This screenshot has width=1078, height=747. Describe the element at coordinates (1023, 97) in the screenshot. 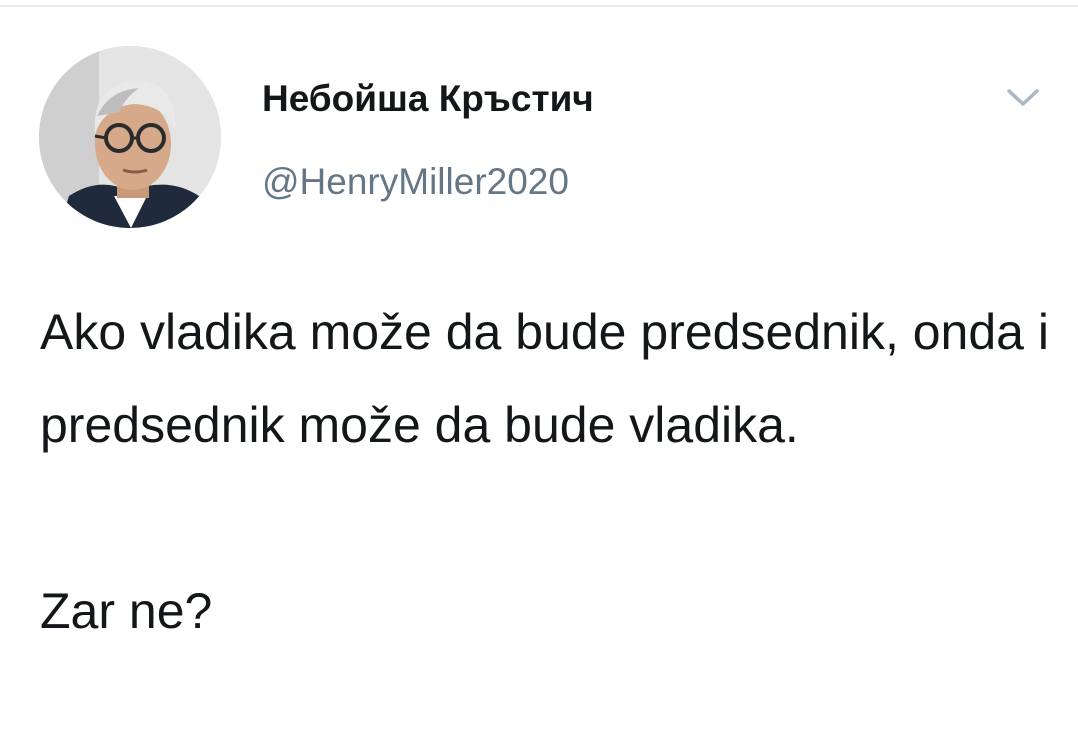

I see `chevron-down-icon` at that location.